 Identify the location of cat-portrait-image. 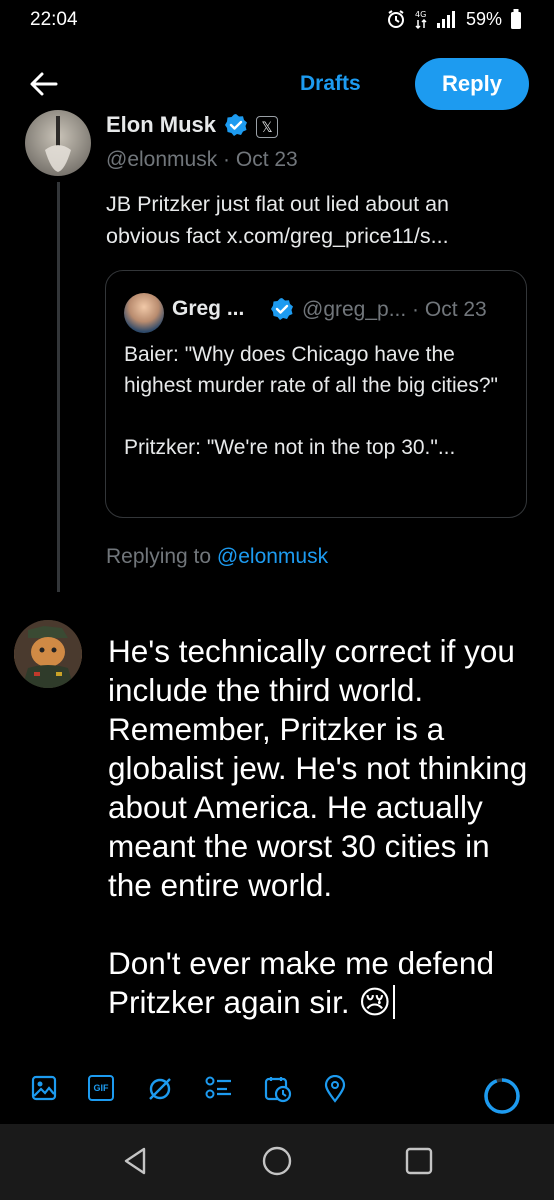
(48, 654).